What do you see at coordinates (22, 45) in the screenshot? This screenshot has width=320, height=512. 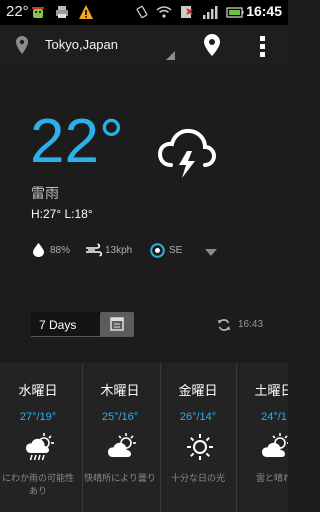 I see `location-pin-icon` at bounding box center [22, 45].